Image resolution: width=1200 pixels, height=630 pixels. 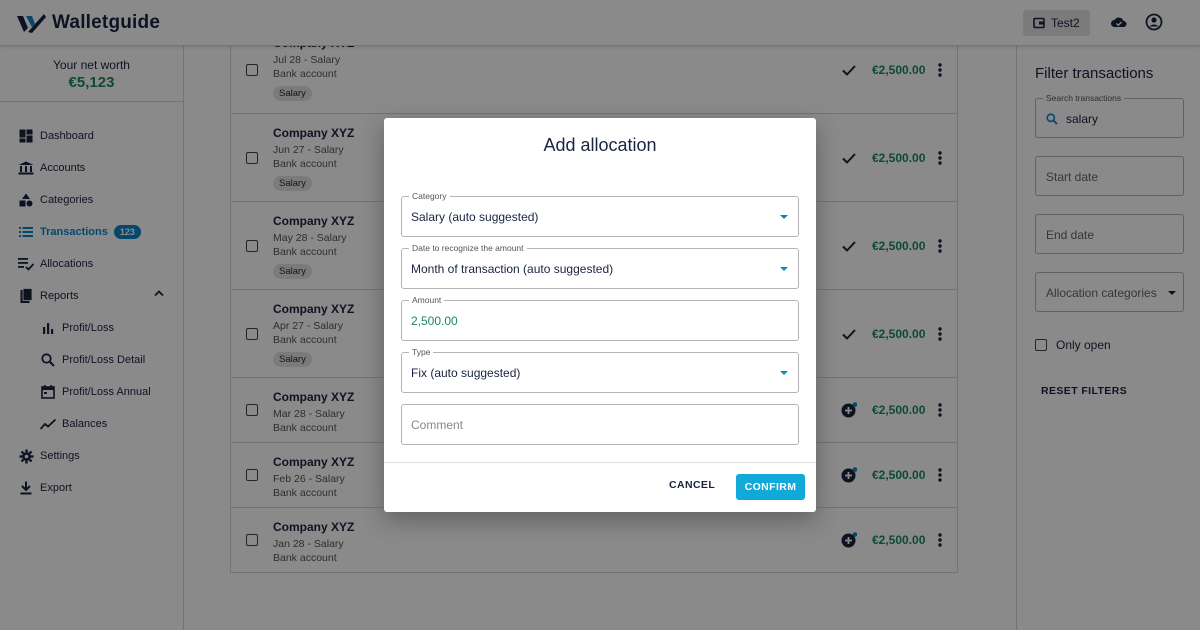 I want to click on confirm-button: CONFIRM, so click(x=770, y=487).